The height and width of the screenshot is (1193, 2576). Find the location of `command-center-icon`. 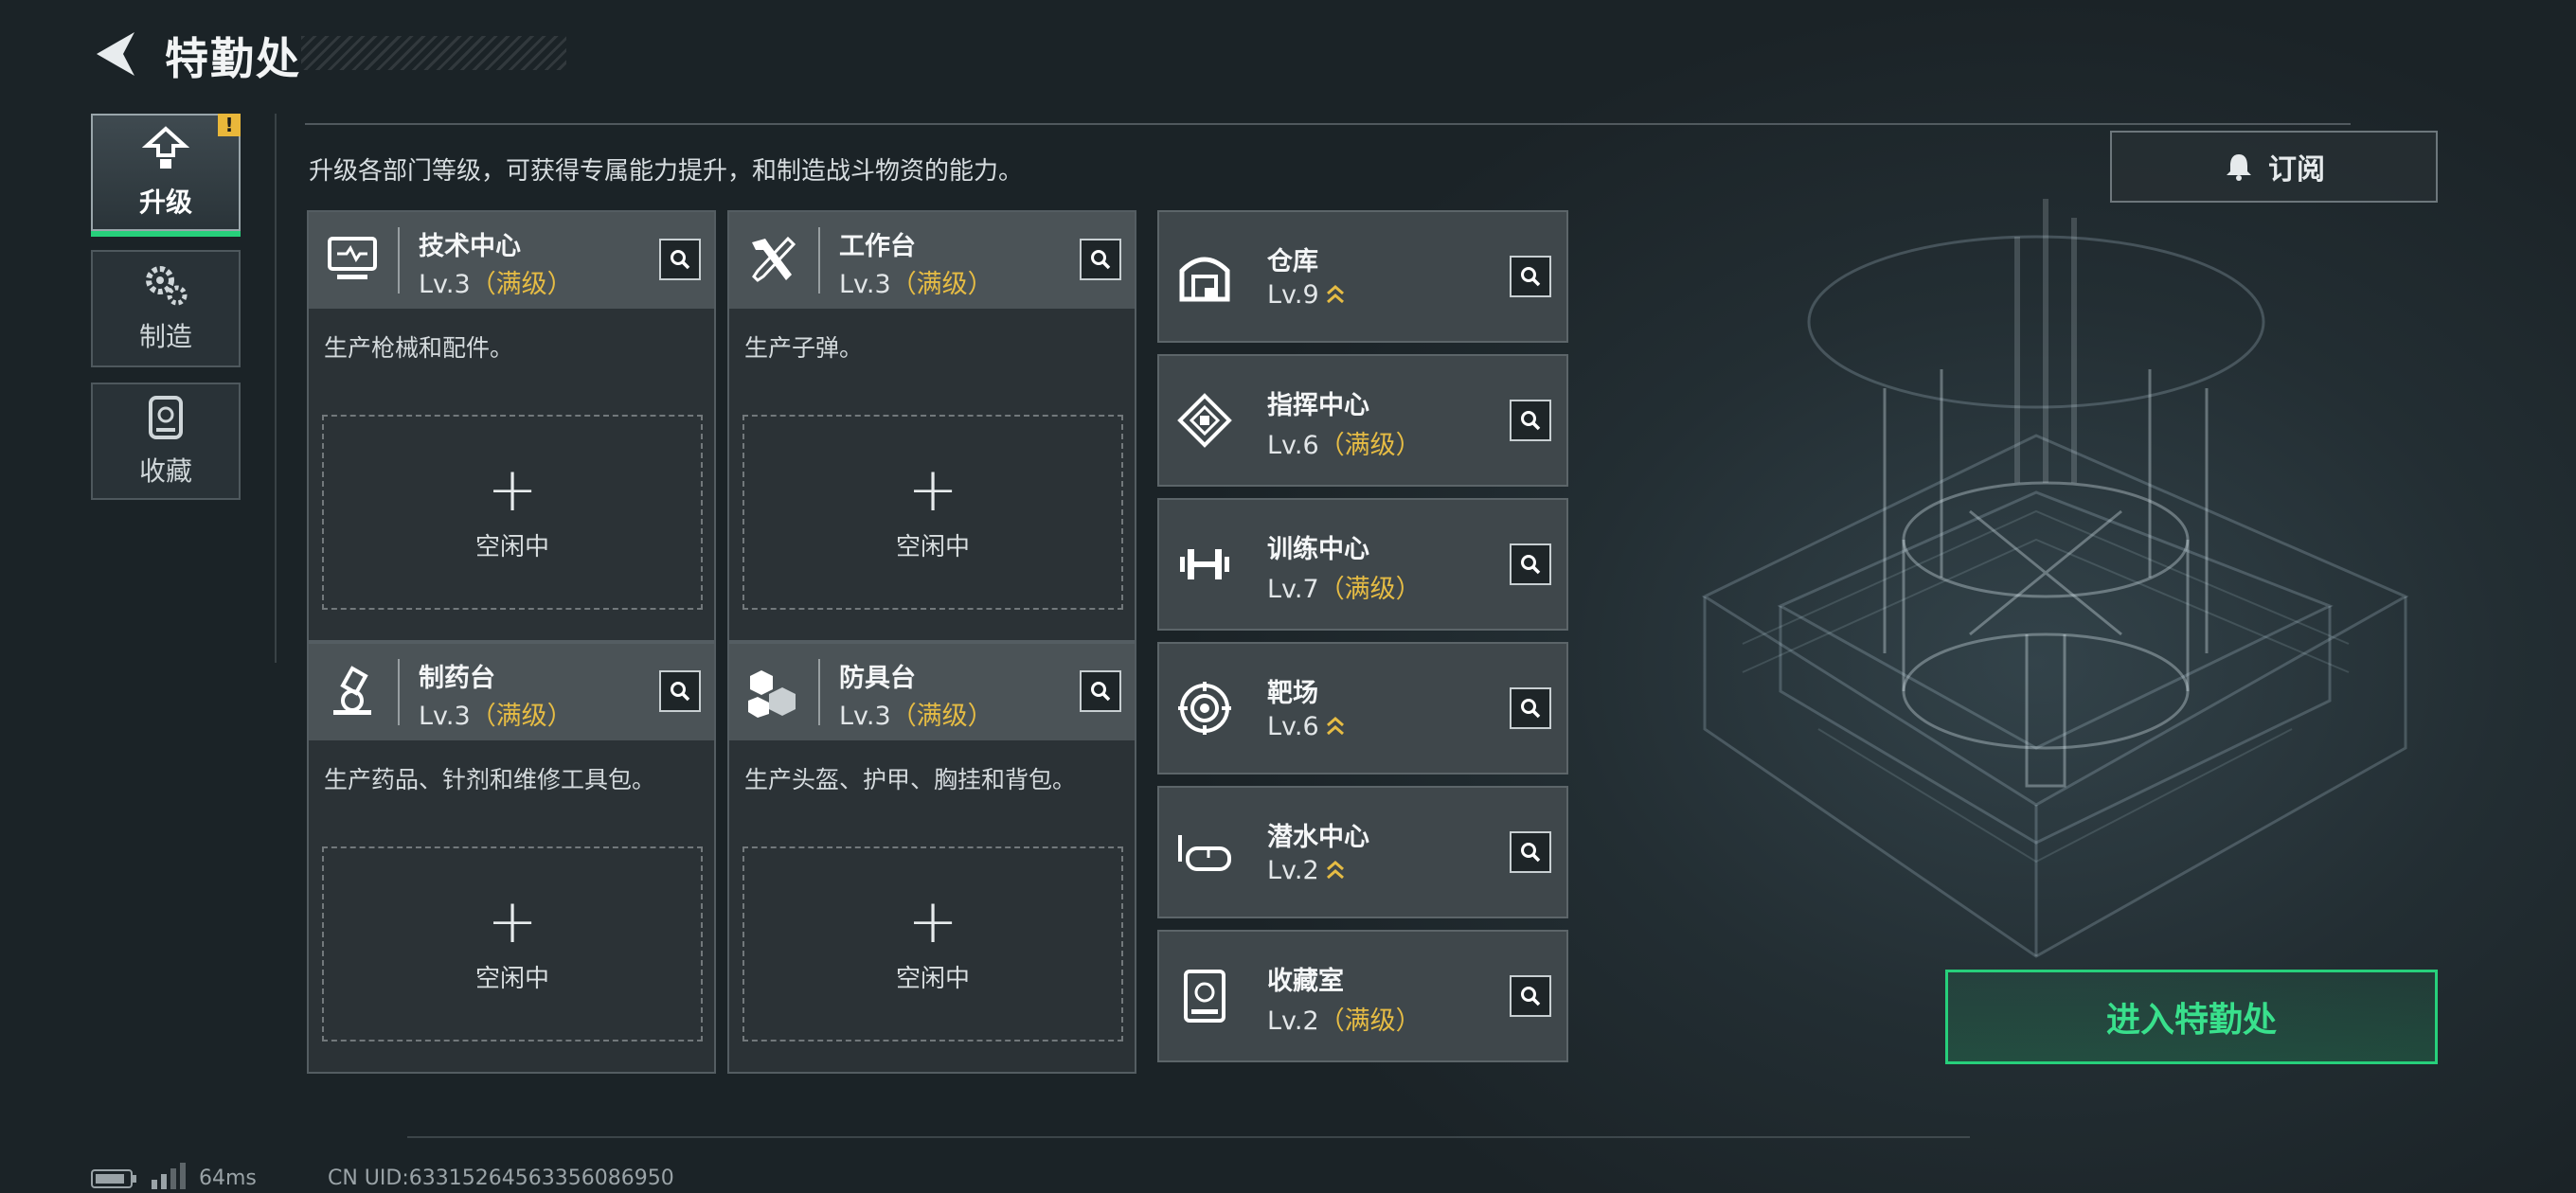

command-center-icon is located at coordinates (1204, 420).